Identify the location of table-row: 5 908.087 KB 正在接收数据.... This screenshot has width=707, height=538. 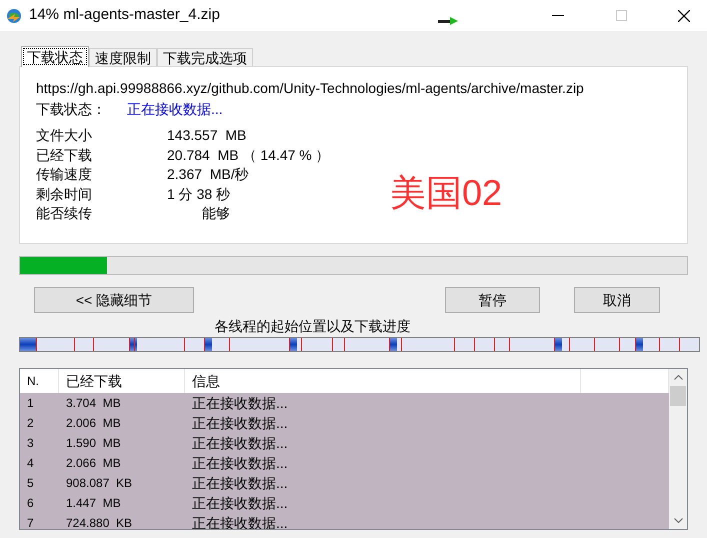
(344, 483).